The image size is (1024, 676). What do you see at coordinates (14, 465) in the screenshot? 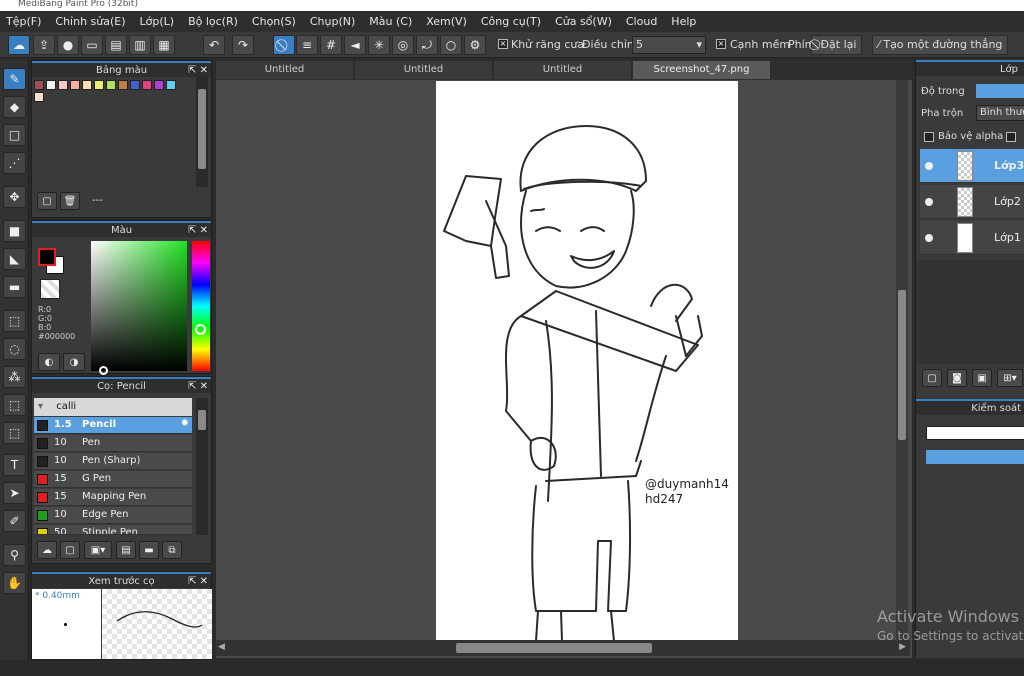
I see `text-tool-icon: T` at bounding box center [14, 465].